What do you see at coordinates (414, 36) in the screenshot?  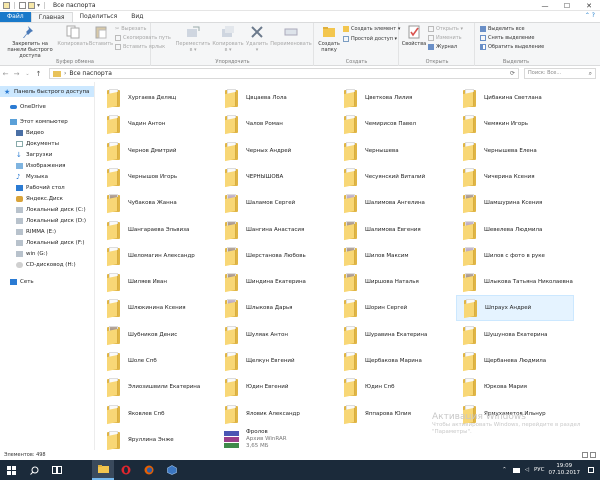 I see `properties-button: Свойства` at bounding box center [414, 36].